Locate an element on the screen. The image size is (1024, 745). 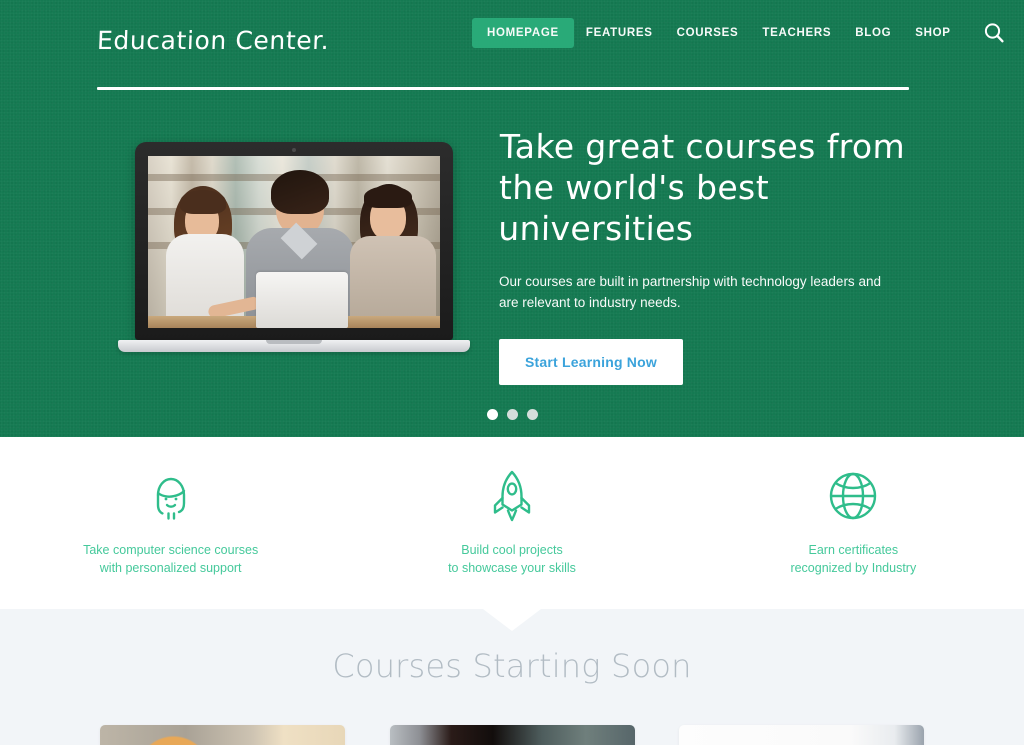
laptop-base is located at coordinates (294, 346).